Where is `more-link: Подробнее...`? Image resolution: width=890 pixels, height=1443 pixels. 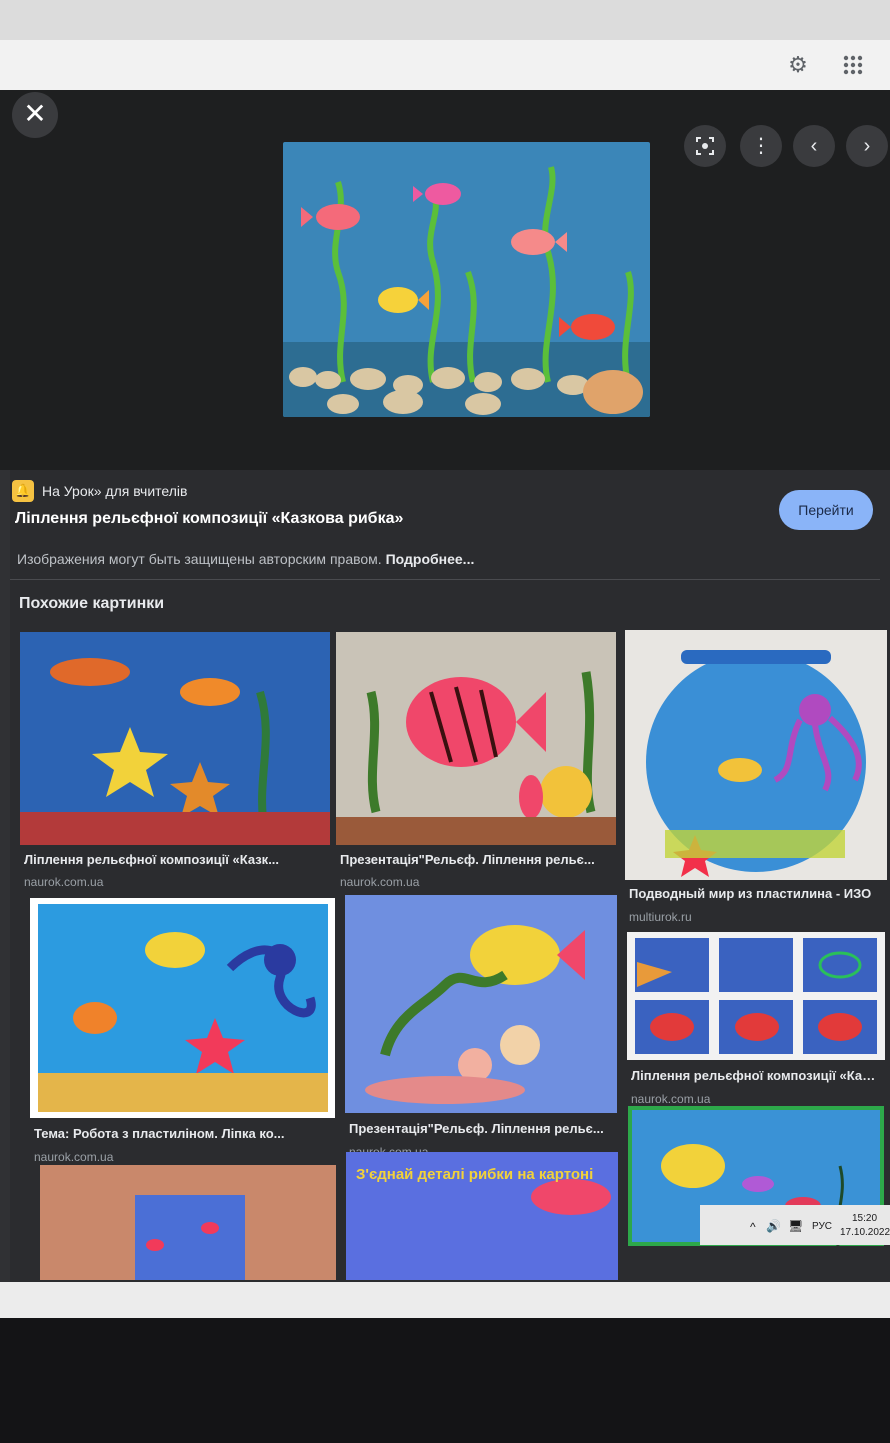 more-link: Подробнее... is located at coordinates (430, 559).